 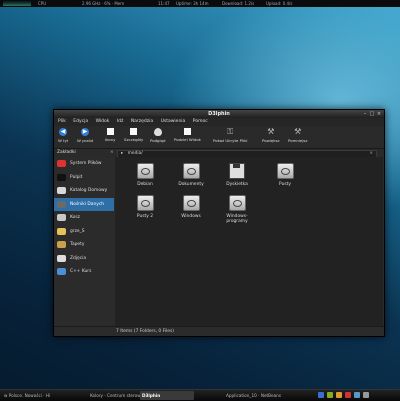 I want to click on place-item: System Plików, so click(x=84, y=164).